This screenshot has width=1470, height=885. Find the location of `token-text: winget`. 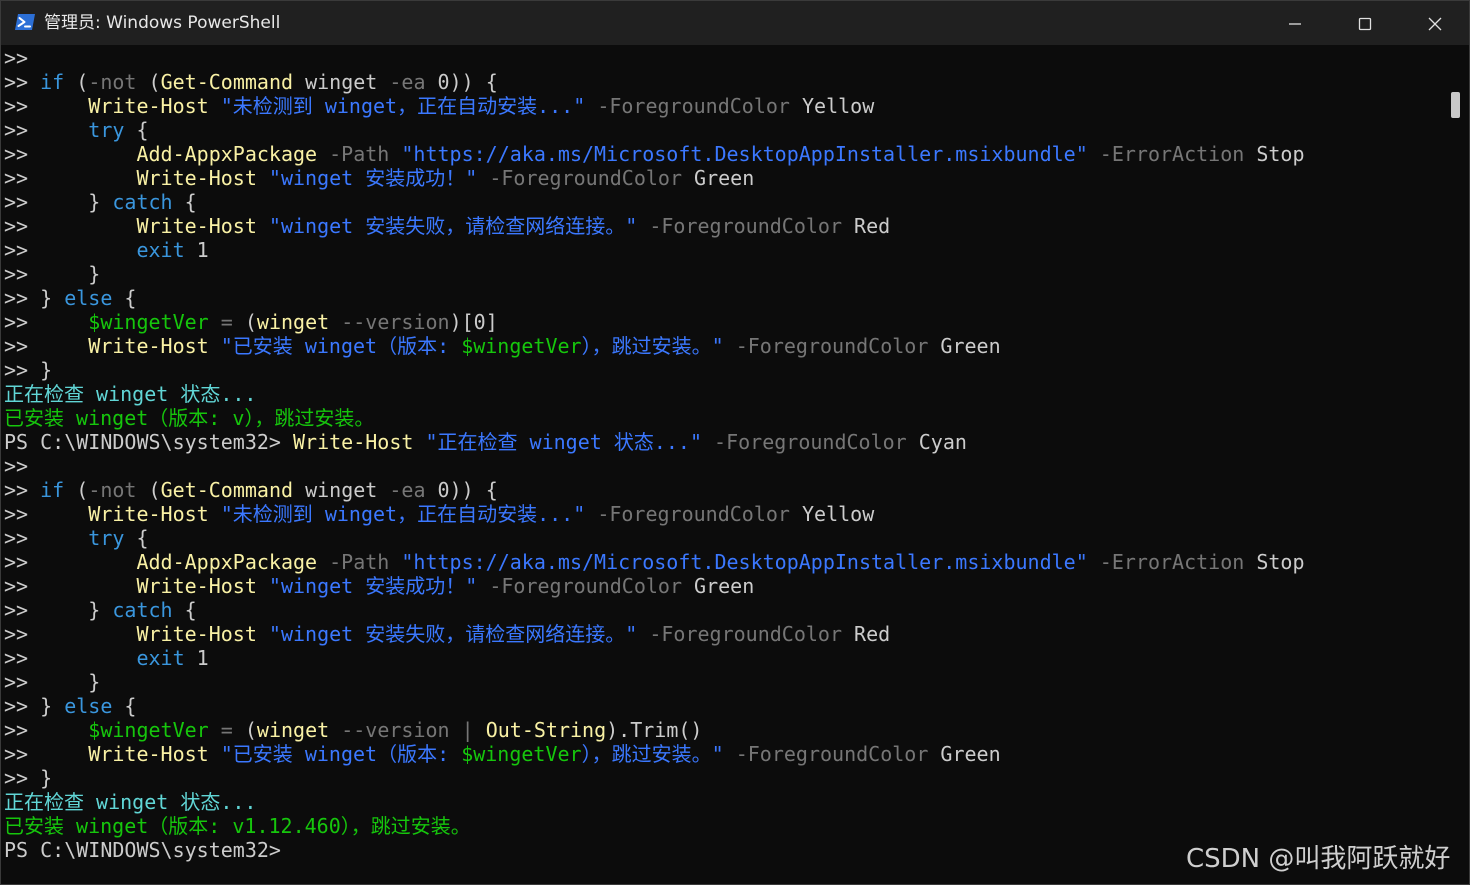

token-text: winget is located at coordinates (341, 82).